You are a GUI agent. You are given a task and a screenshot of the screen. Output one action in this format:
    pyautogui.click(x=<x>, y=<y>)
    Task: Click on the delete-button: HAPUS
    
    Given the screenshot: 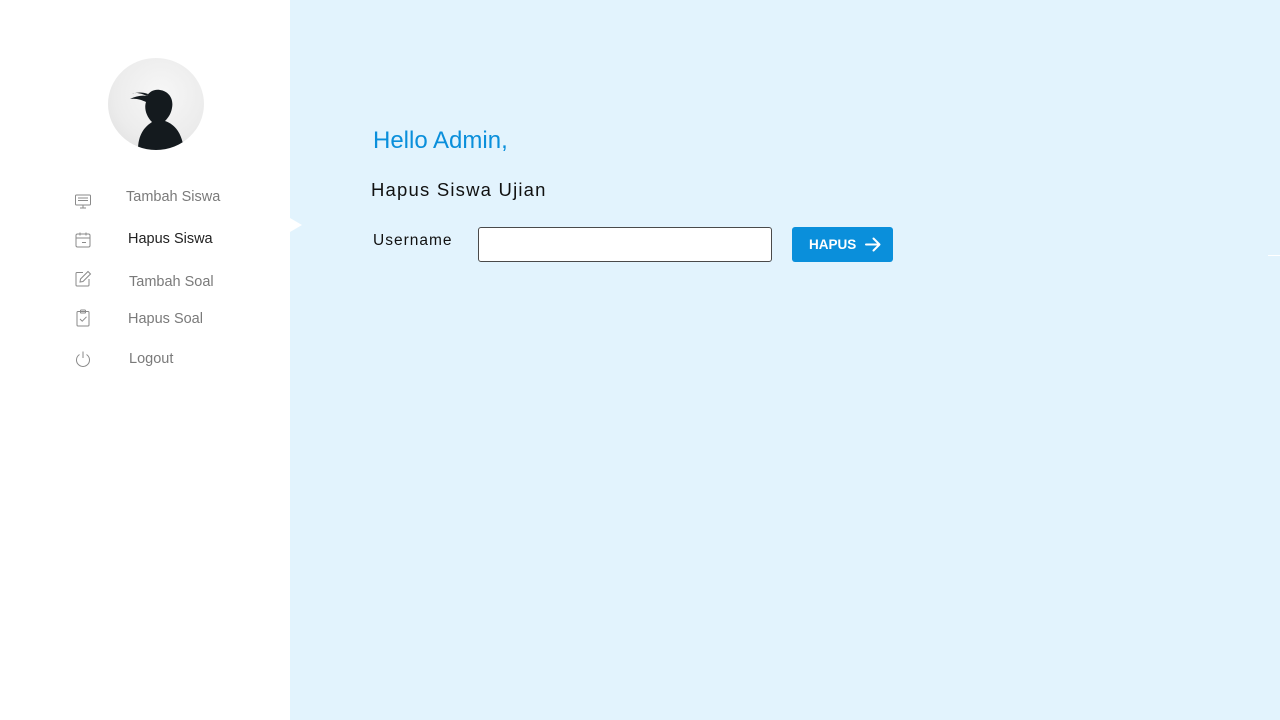 What is the action you would take?
    pyautogui.click(x=842, y=244)
    